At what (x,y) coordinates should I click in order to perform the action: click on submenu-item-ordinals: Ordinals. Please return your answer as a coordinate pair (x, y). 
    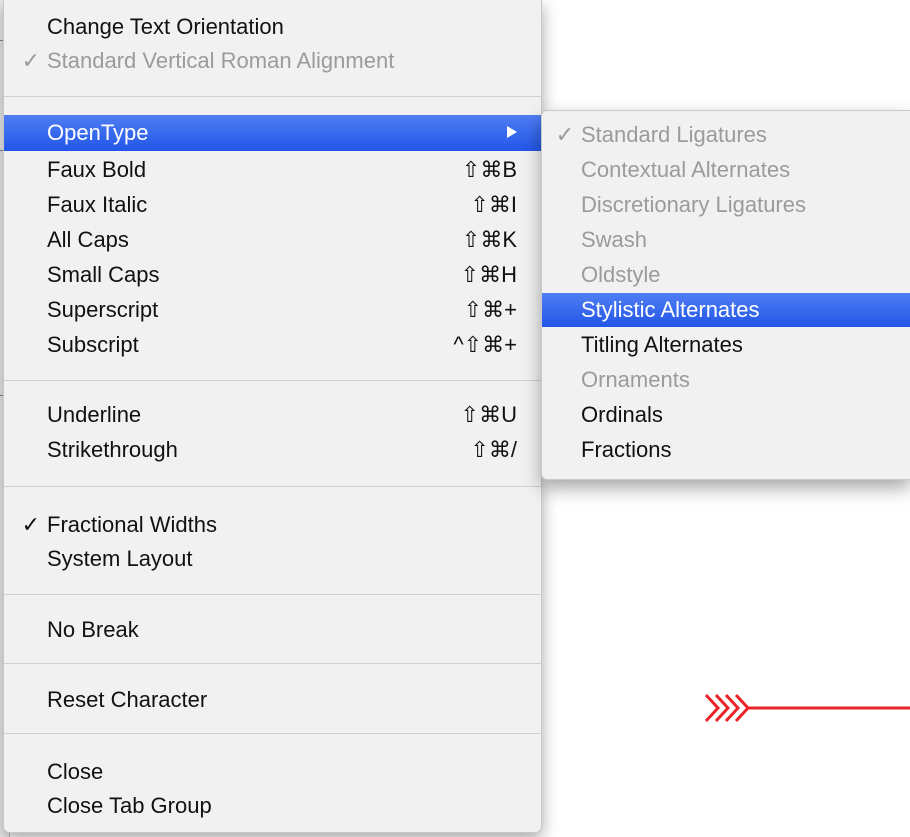
    Looking at the image, I should click on (726, 415).